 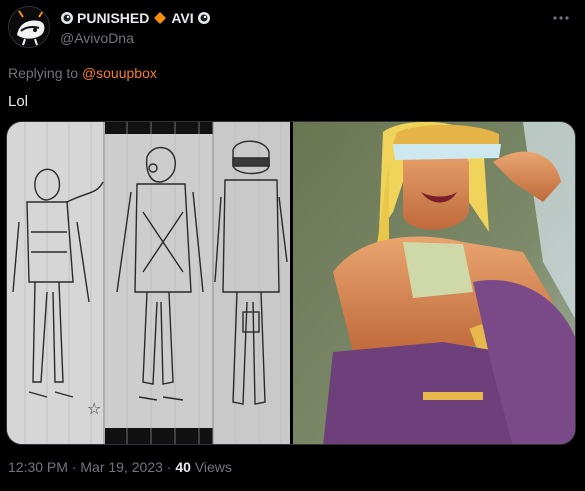 I want to click on author-display-name: PUNISHED AVI, so click(x=135, y=18).